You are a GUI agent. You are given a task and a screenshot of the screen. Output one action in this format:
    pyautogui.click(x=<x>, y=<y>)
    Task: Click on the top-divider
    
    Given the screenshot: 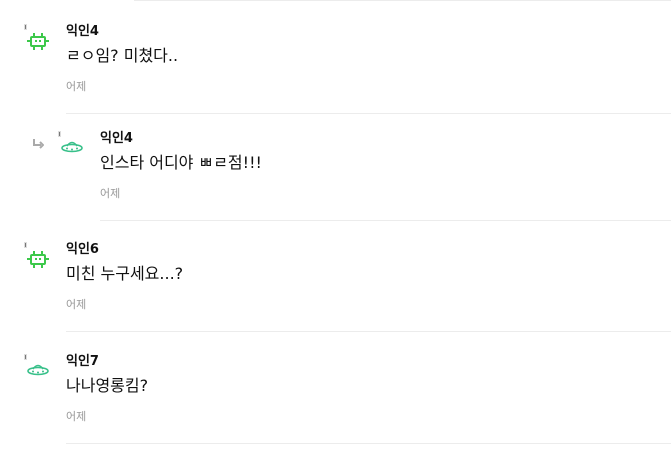 What is the action you would take?
    pyautogui.click(x=402, y=0)
    